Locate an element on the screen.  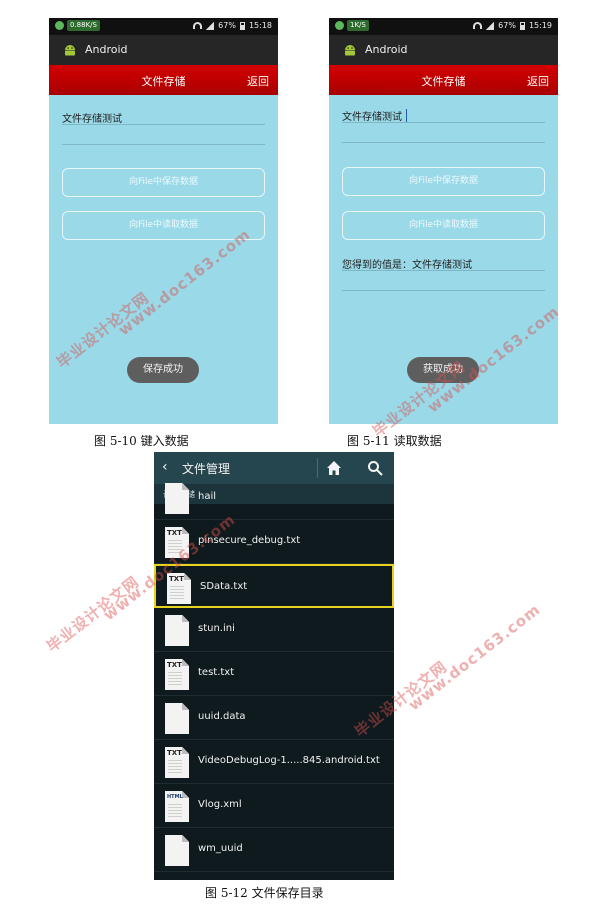
file-row: TXT VideoDebugLog-1.....845.android.txt is located at coordinates (274, 762).